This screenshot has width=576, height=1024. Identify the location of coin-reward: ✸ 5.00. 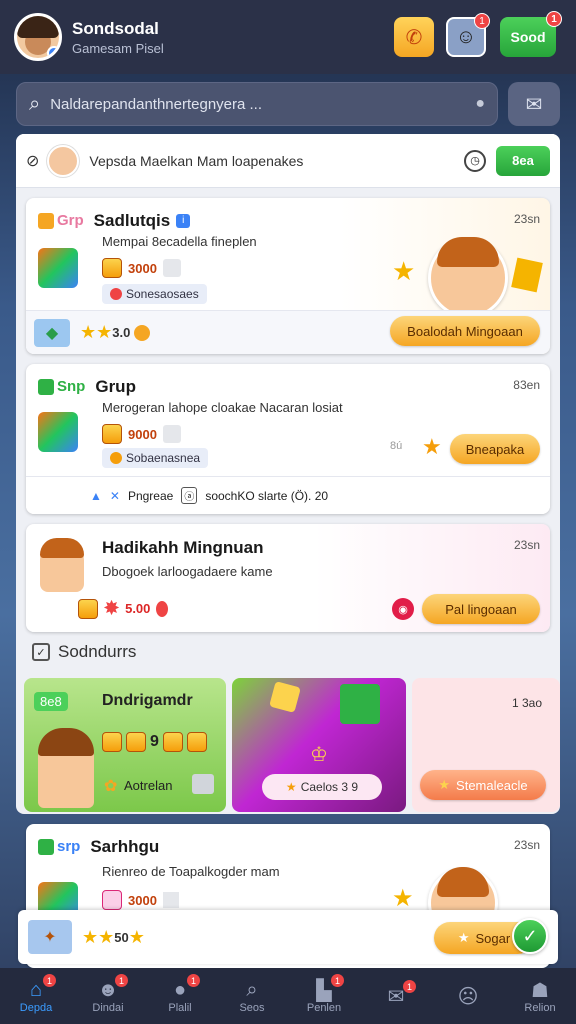
(123, 608).